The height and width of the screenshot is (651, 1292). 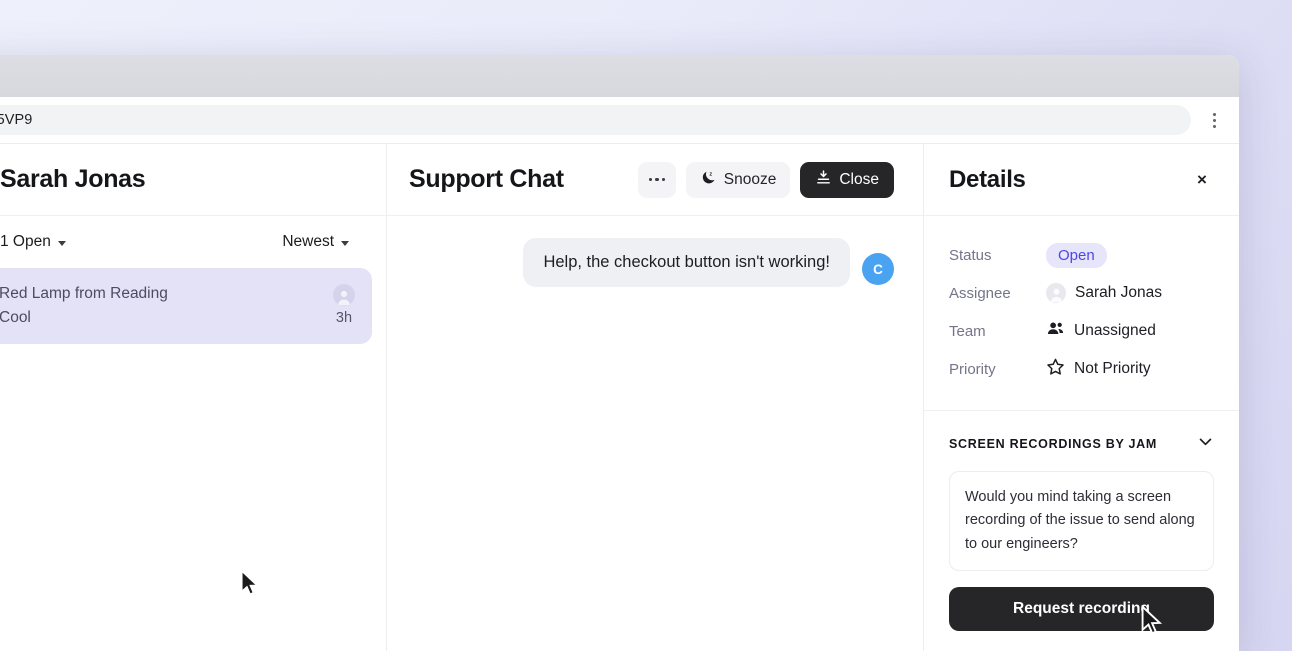 I want to click on detail-value: Open, so click(x=1076, y=255).